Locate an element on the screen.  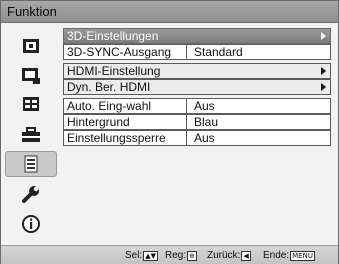
sidebar-item-service is located at coordinates (31, 194).